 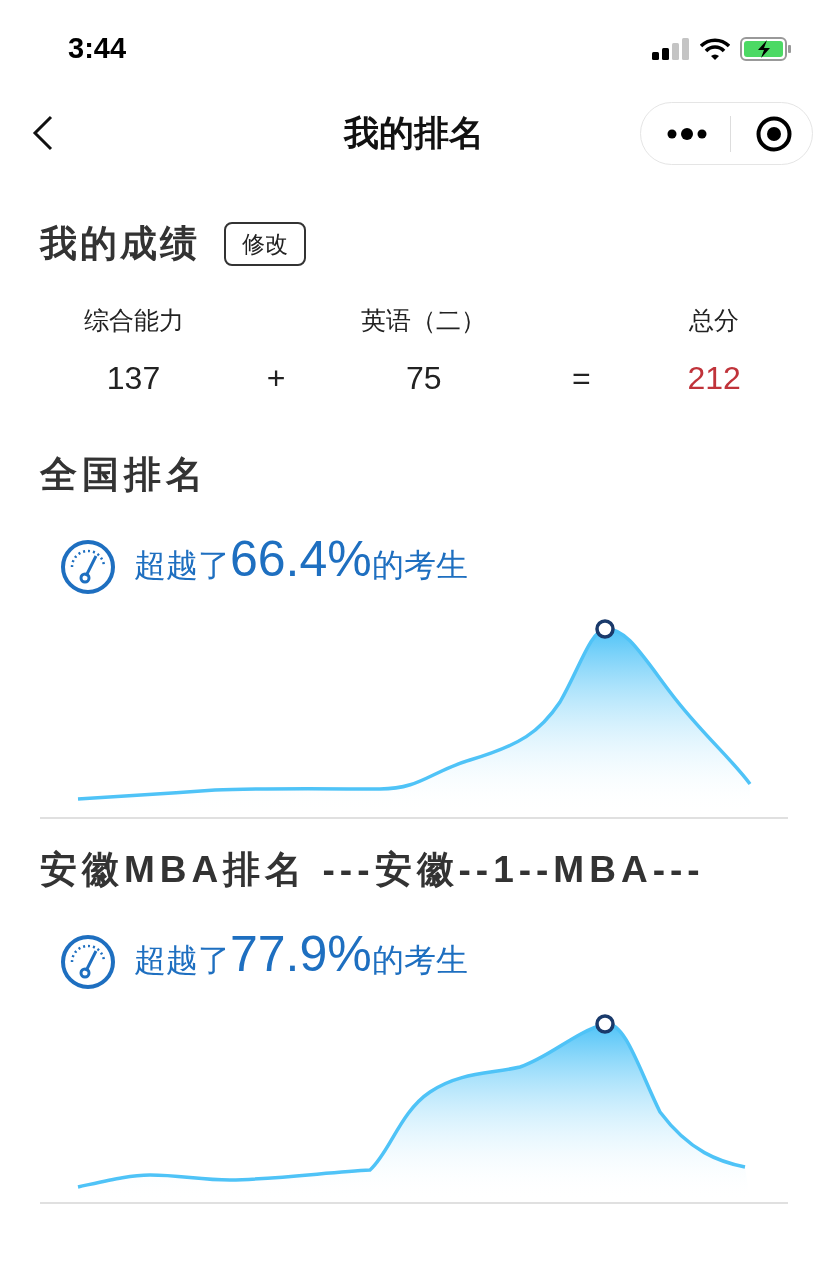 I want to click on back-icon, so click(x=43, y=133).